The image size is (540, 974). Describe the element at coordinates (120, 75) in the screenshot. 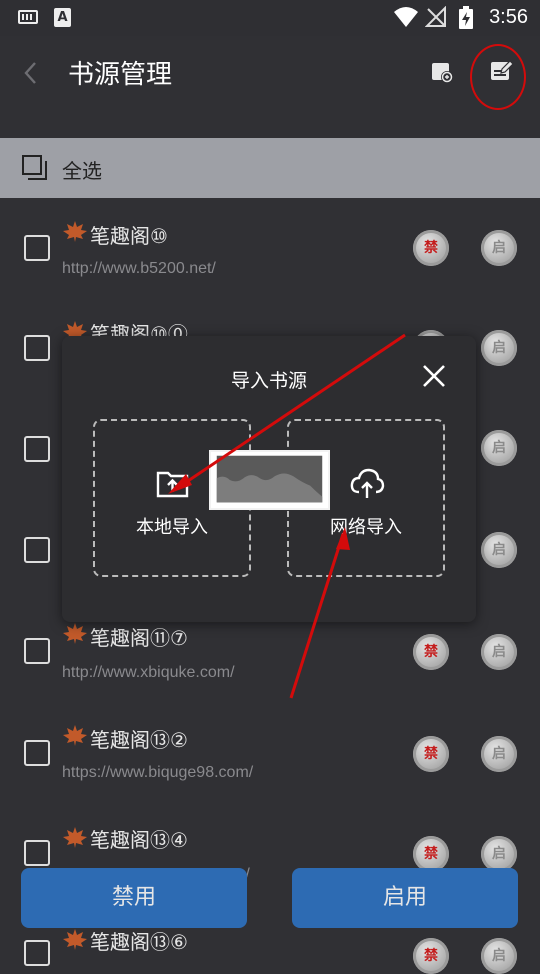

I see `page-title: 书源管理` at that location.